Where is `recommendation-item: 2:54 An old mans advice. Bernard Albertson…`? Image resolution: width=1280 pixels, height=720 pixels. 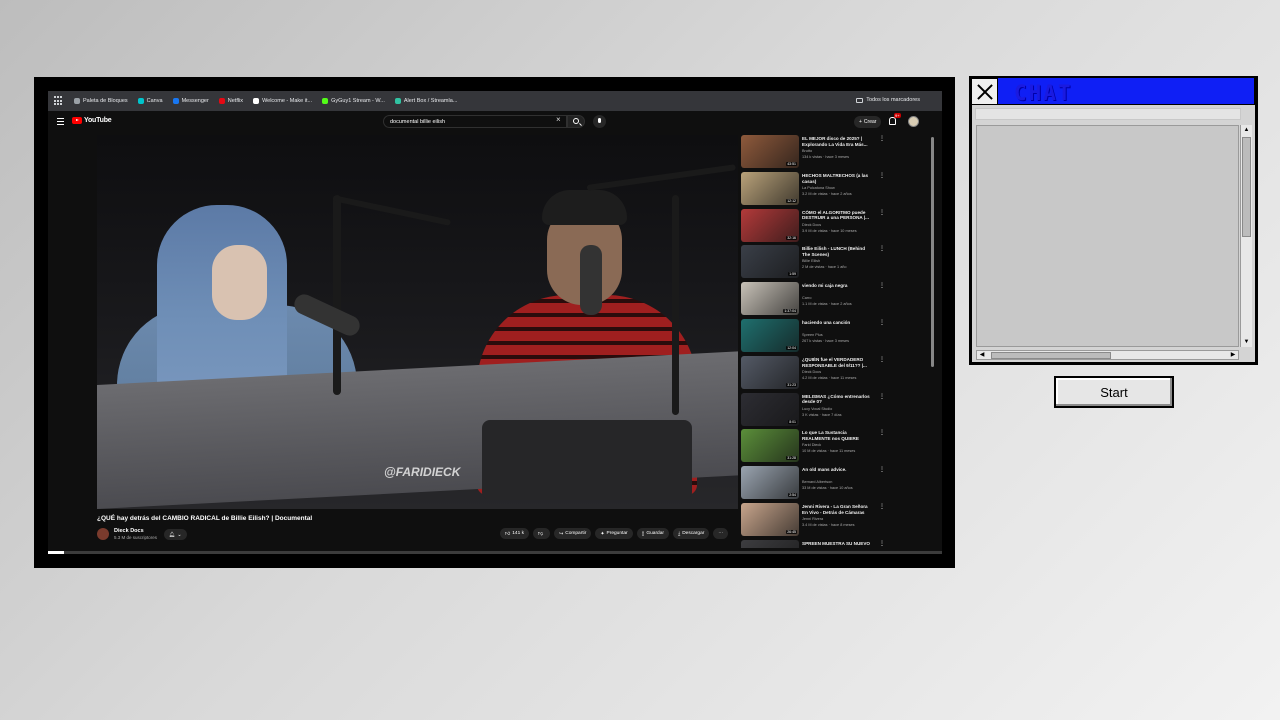
recommendation-item: 2:54 An old mans advice. Bernard Albertson… is located at coordinates (816, 483).